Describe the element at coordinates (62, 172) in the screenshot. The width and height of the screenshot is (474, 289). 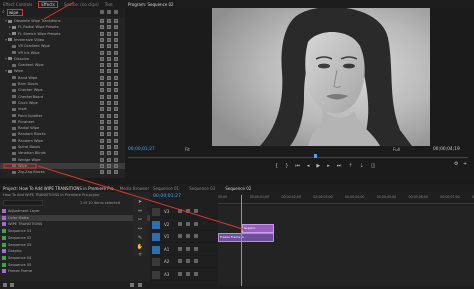
I see `effect-item: Zig-Zag Blocks` at that location.